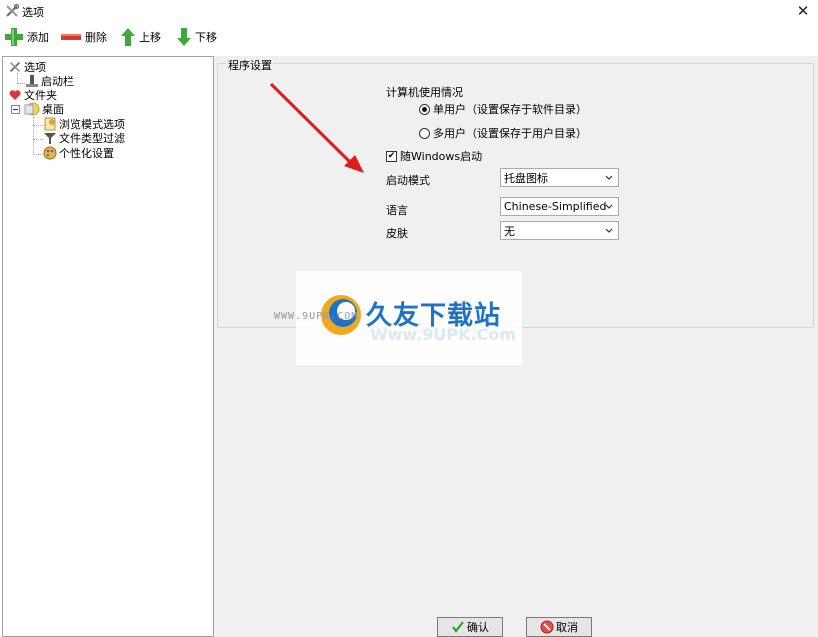 The image size is (818, 637). What do you see at coordinates (567, 627) in the screenshot?
I see `cancel-label: 取消` at bounding box center [567, 627].